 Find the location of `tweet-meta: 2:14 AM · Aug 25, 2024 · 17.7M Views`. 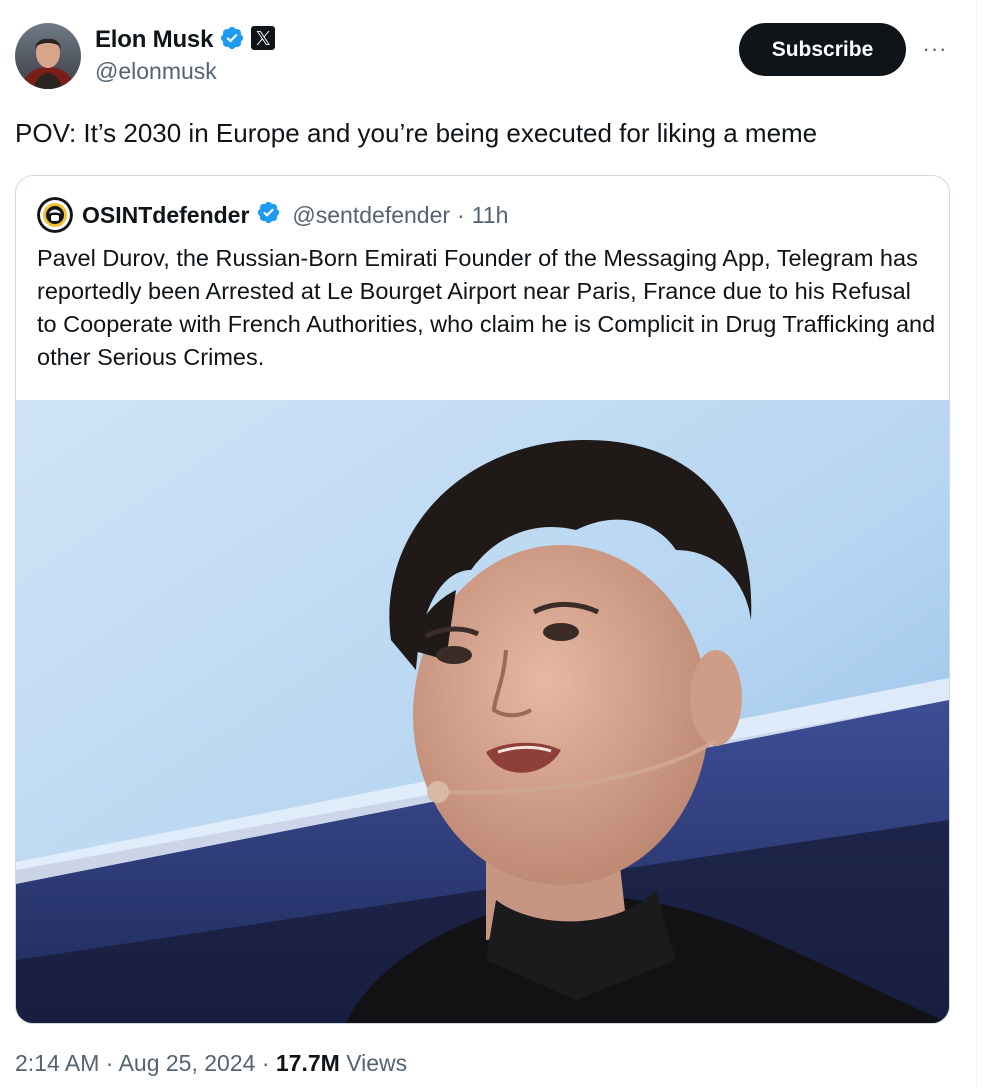

tweet-meta: 2:14 AM · Aug 25, 2024 · 17.7M Views is located at coordinates (211, 1063).